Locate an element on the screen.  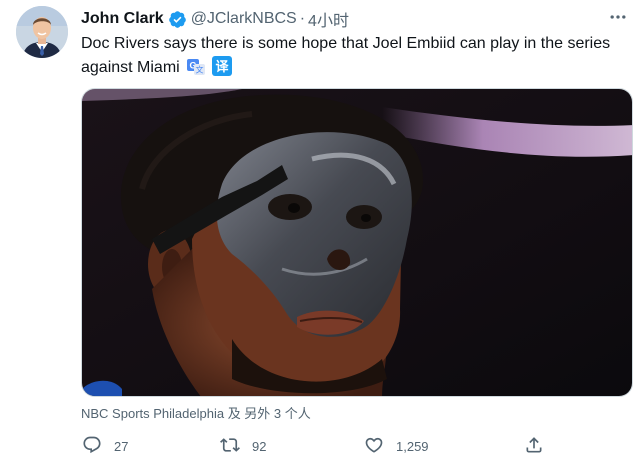
translate-icon: G 文 is located at coordinates (196, 66).